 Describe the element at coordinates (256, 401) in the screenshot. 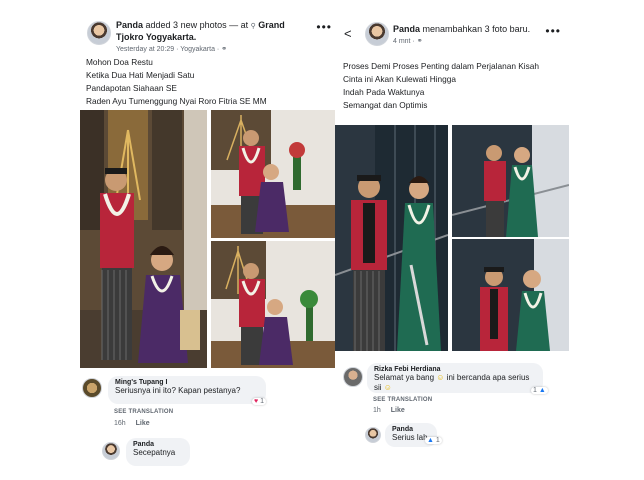

I see `heart-reaction-icon: ♥` at that location.